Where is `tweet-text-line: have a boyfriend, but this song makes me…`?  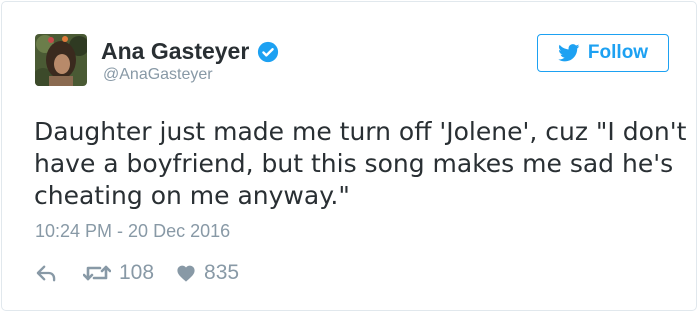 tweet-text-line: have a boyfriend, but this song makes me… is located at coordinates (354, 163).